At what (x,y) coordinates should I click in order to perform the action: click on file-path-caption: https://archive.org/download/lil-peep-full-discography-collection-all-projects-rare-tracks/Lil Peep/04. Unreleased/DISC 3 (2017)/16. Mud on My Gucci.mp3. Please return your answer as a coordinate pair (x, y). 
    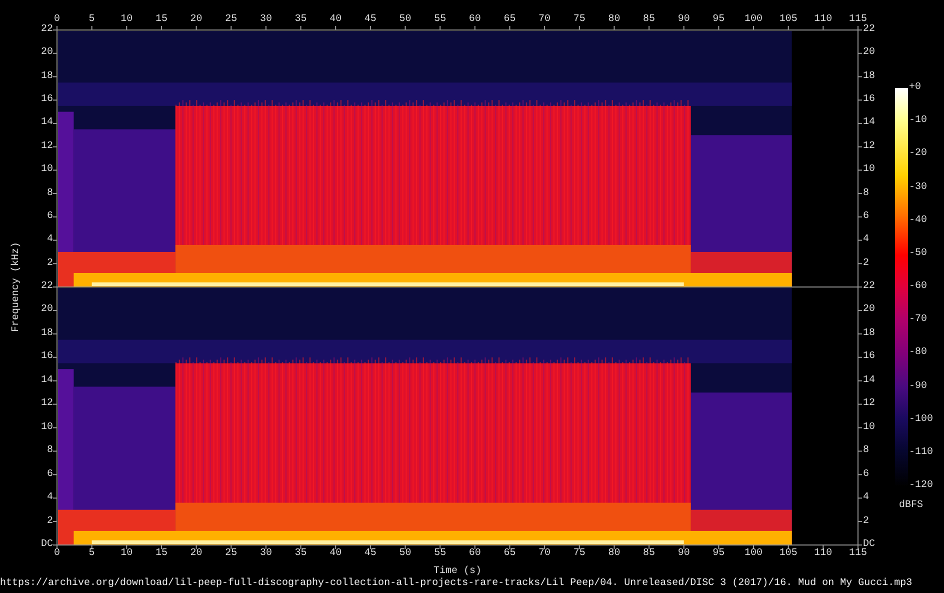
    Looking at the image, I should click on (456, 584).